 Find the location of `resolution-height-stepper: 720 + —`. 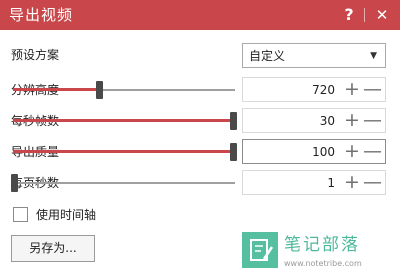

resolution-height-stepper: 720 + — is located at coordinates (314, 89).